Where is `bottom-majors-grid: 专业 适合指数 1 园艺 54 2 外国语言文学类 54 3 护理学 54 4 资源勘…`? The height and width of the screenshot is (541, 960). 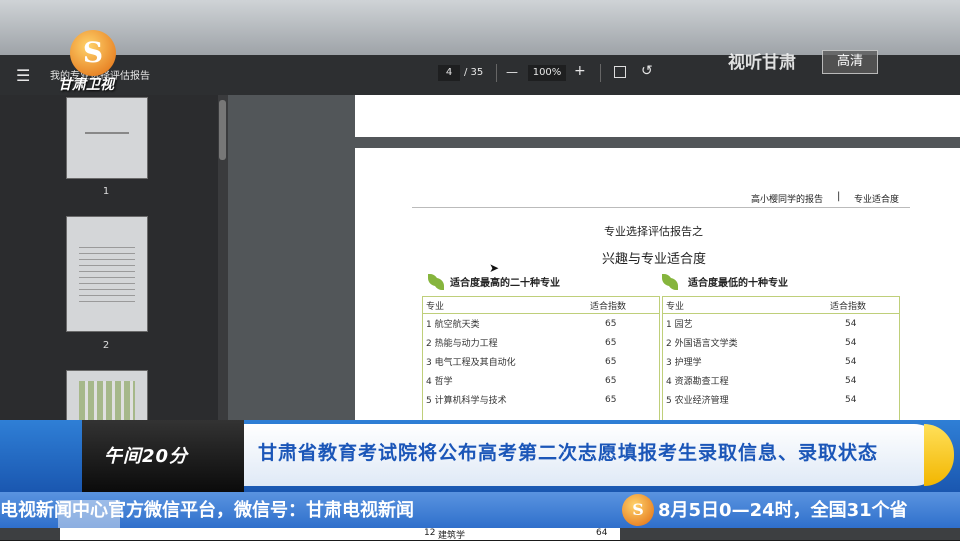
bottom-majors-grid: 专业 适合指数 1 园艺 54 2 外国语言文学类 54 3 护理学 54 4 资源勘… is located at coordinates (781, 353).